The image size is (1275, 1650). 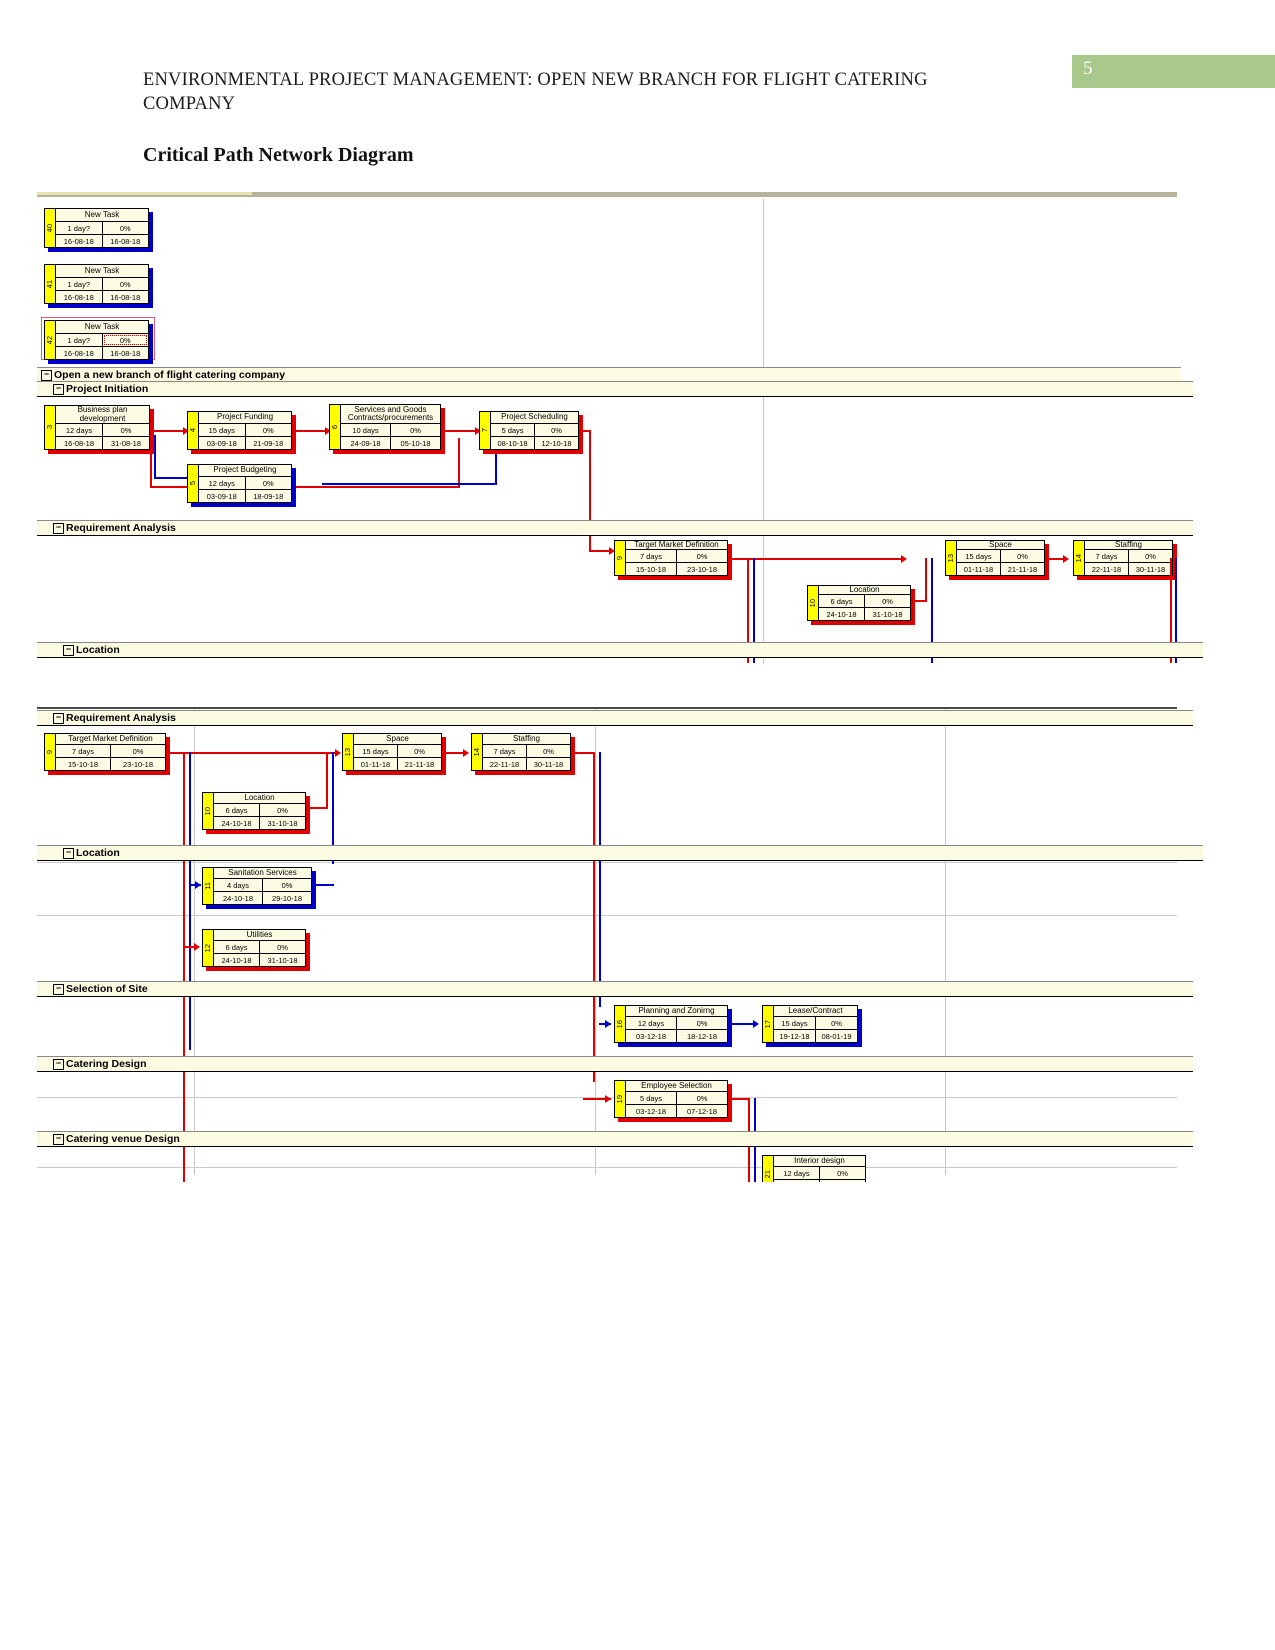 I want to click on diagram-top-rule-highlight, so click(x=144, y=193).